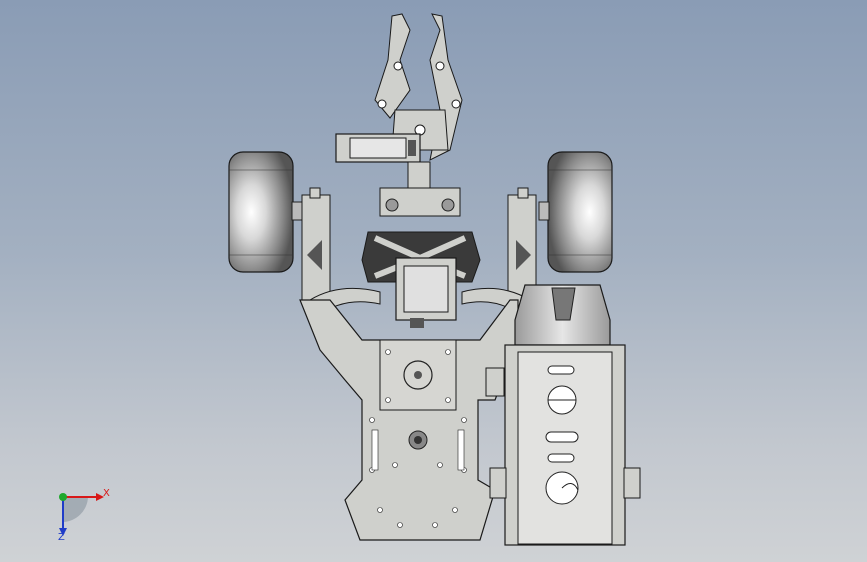 The width and height of the screenshot is (867, 562). Describe the element at coordinates (420, 189) in the screenshot. I see `neck-column` at that location.